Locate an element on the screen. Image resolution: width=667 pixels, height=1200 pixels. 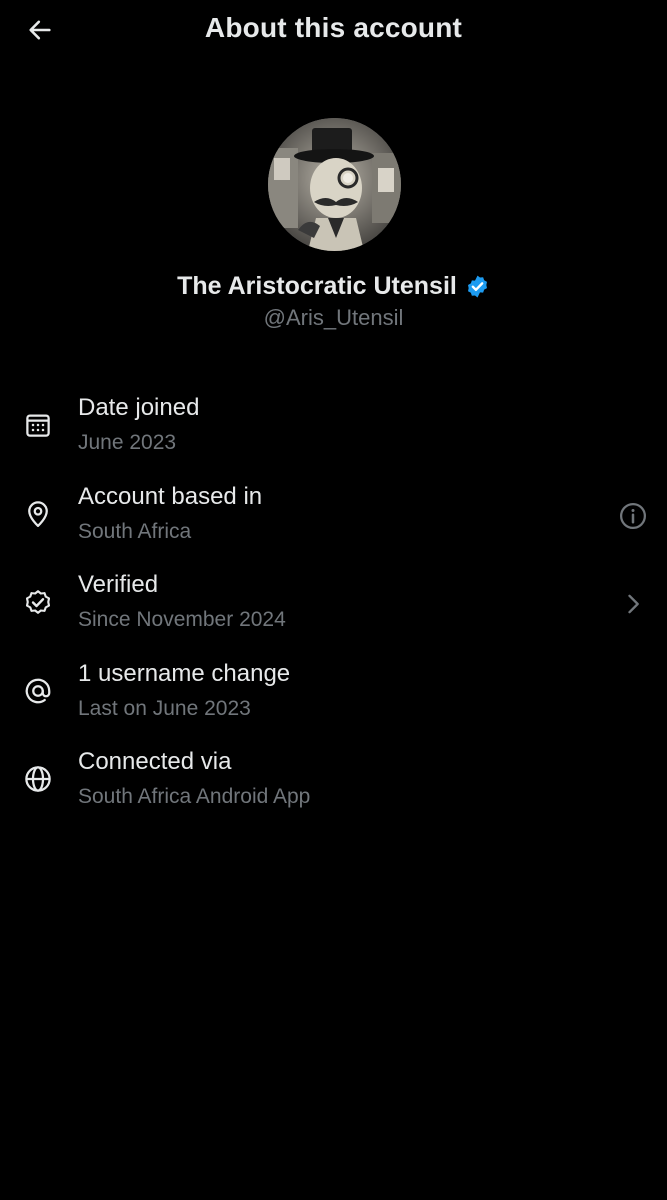
row-username-changes: 1 username change Last on June 2023 is located at coordinates (333, 695).